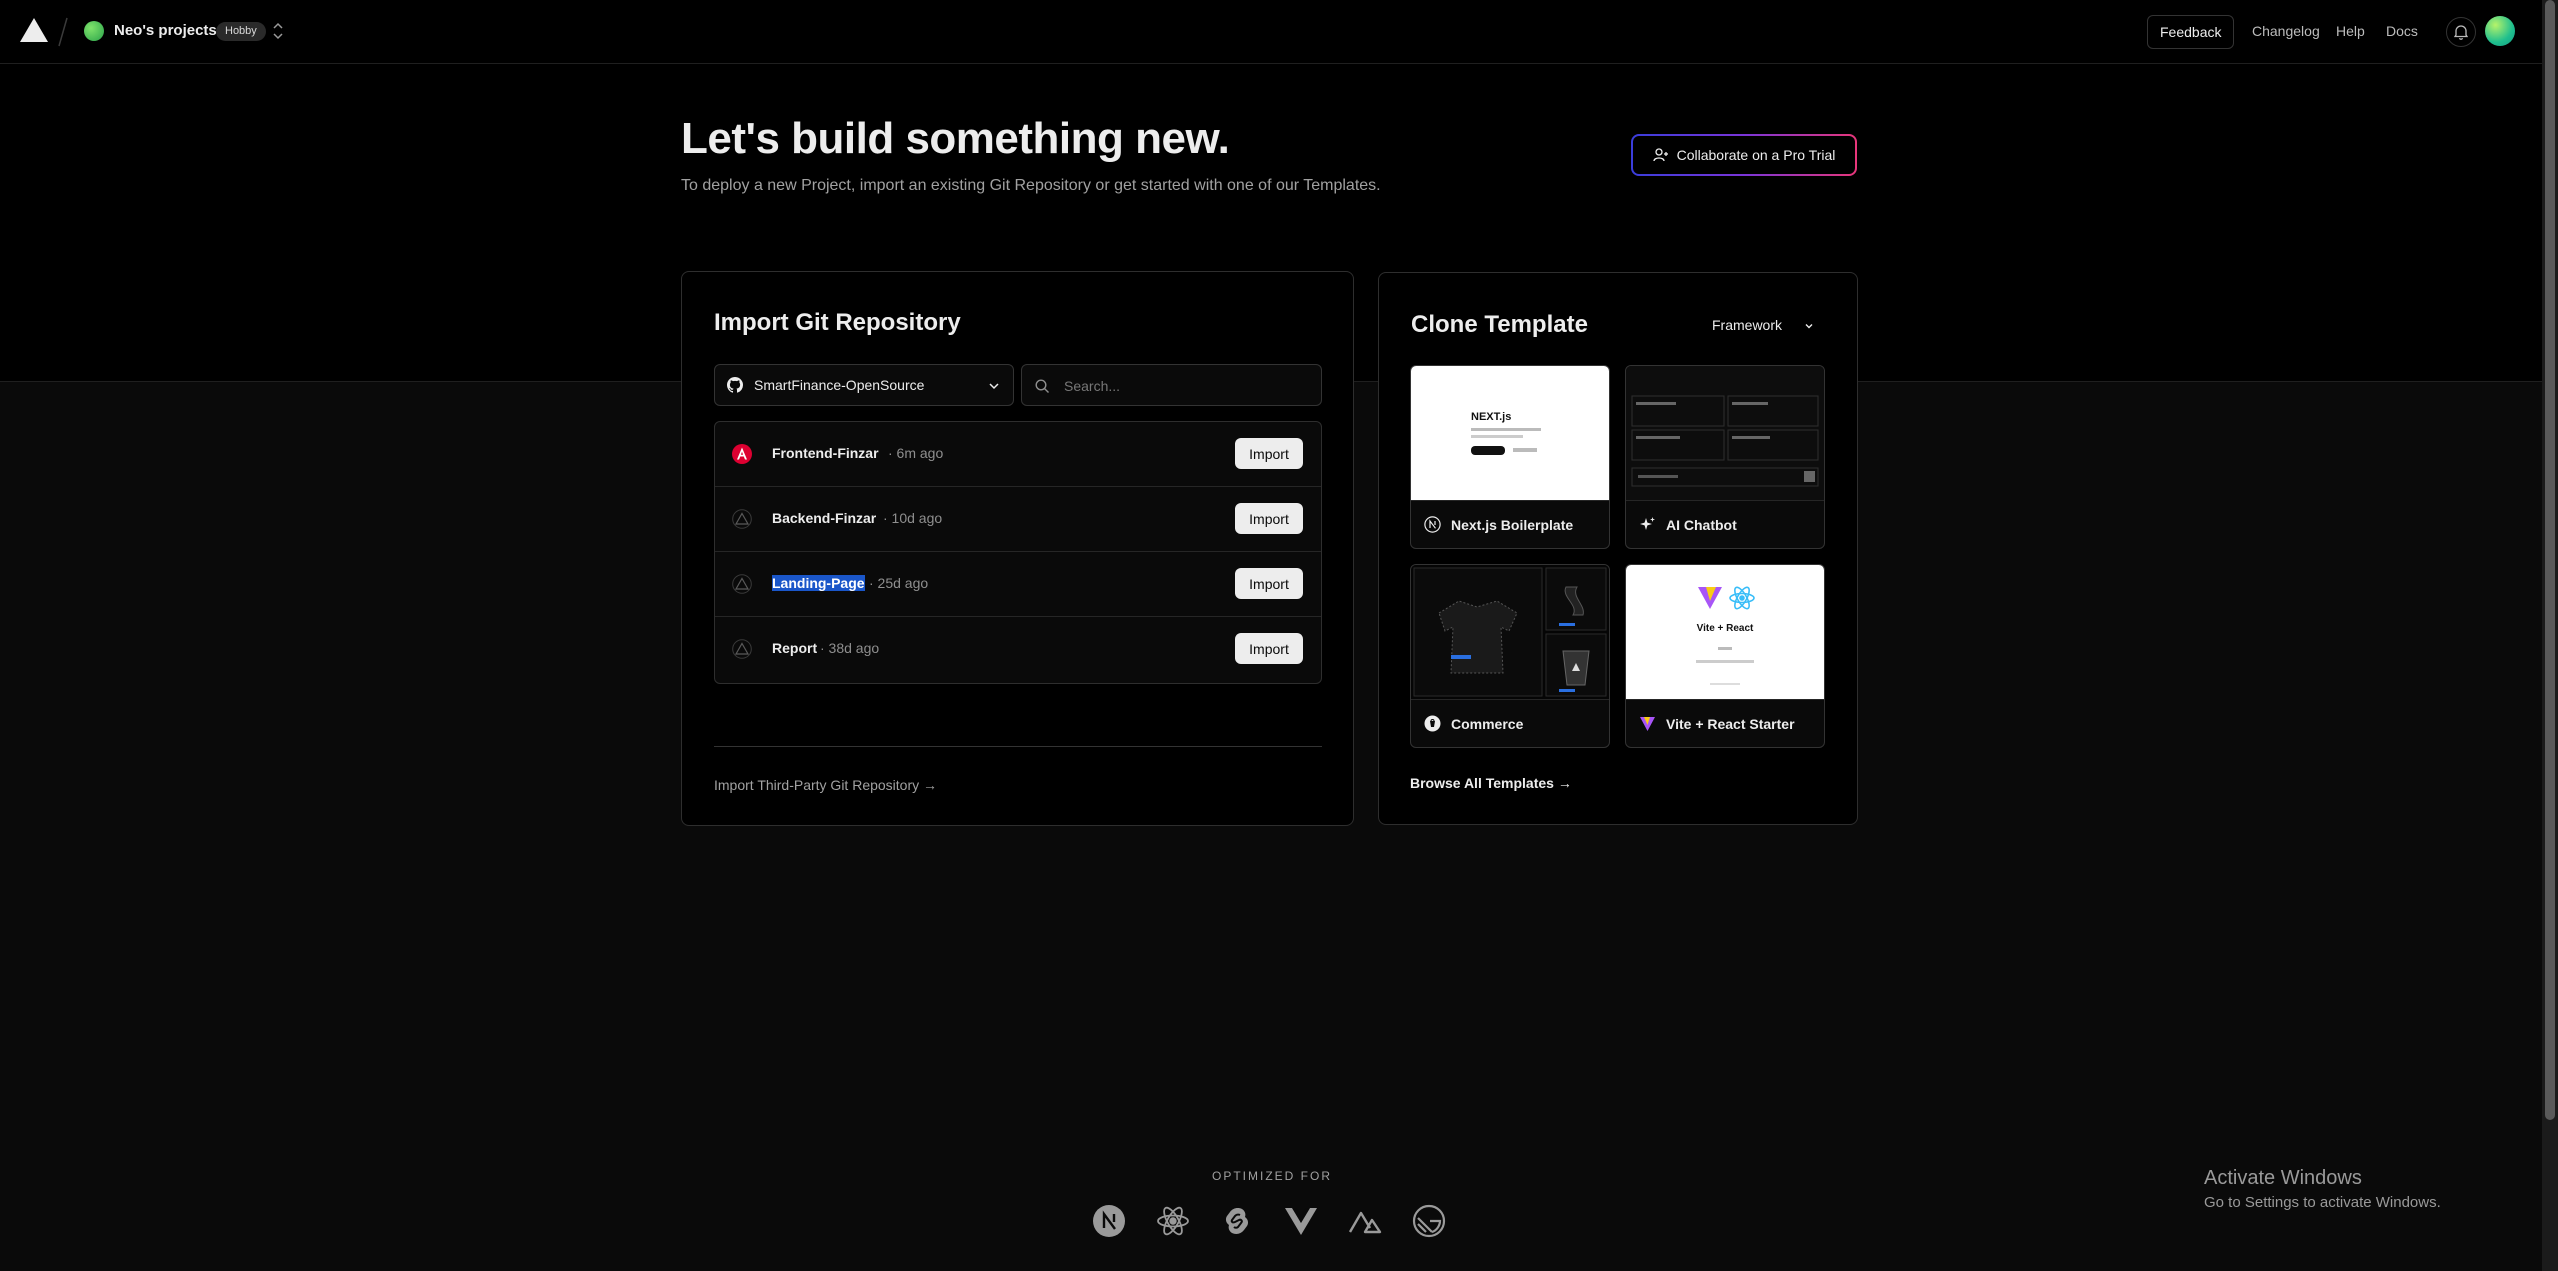 The width and height of the screenshot is (2558, 1271). What do you see at coordinates (1756, 155) in the screenshot?
I see `pro-trial-label: Collaborate on a Pro Trial` at bounding box center [1756, 155].